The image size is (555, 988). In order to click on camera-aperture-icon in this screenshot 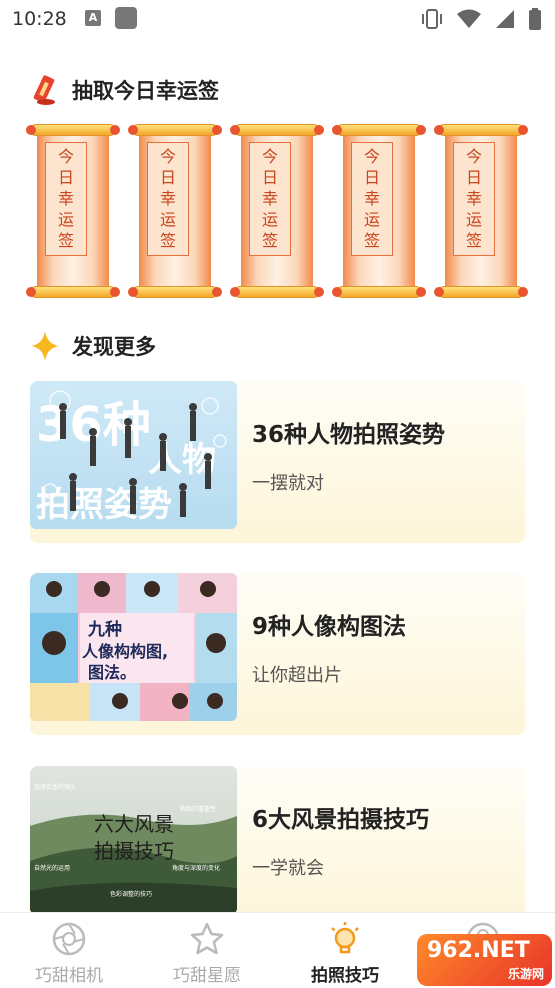, I will do `click(69, 939)`.